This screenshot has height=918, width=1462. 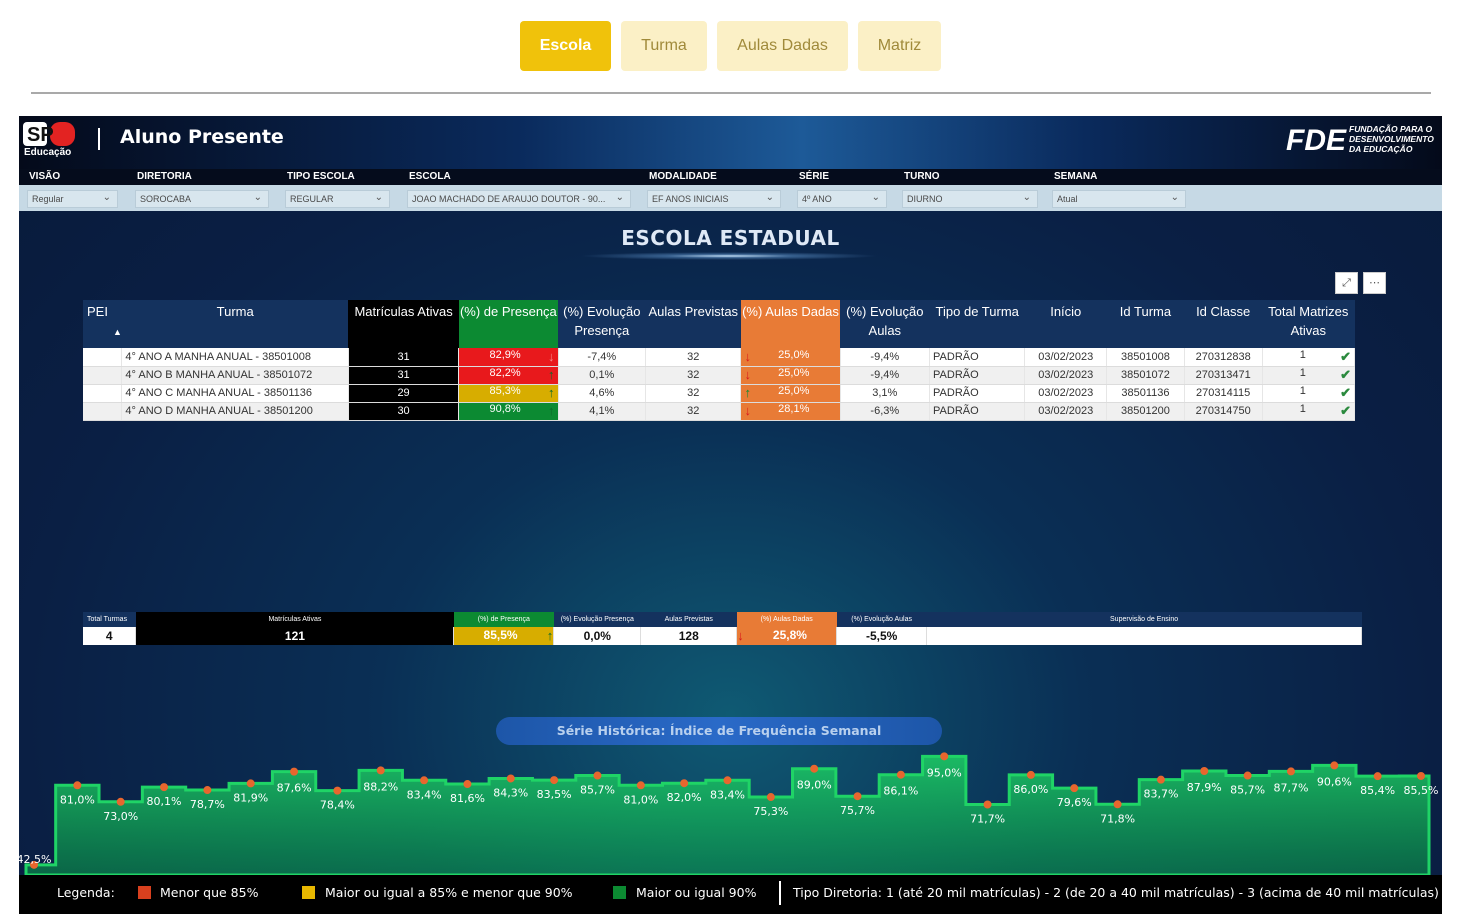 I want to click on filter-tipo-escola-select: REGULAR ⌄, so click(x=337, y=199).